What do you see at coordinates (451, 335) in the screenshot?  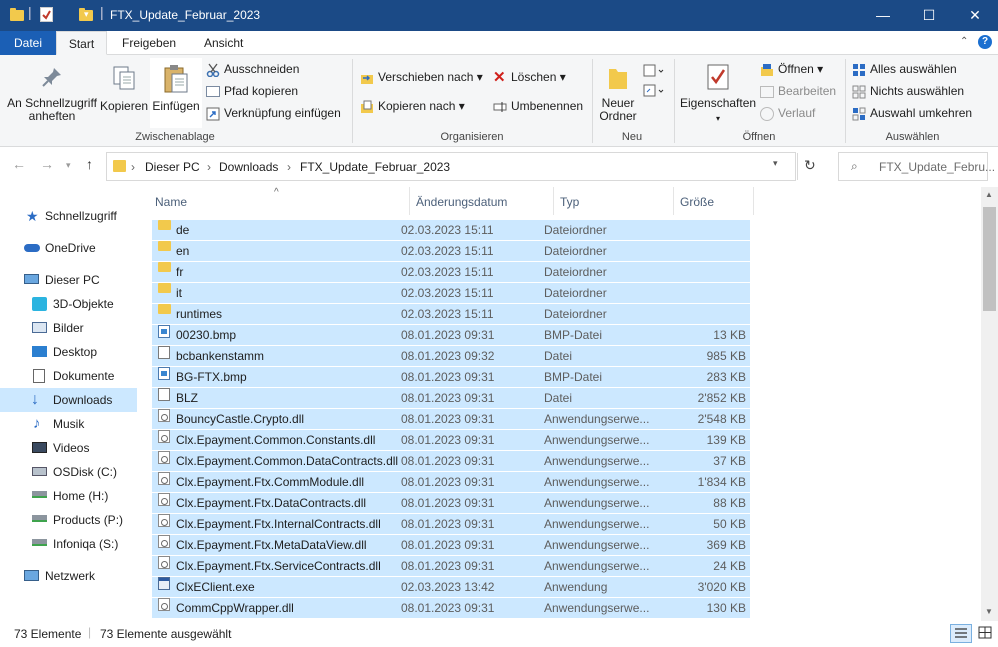 I see `file-row: 00230.bmp 08.01.2023 09:31 BMP-Datei 13 KB` at bounding box center [451, 335].